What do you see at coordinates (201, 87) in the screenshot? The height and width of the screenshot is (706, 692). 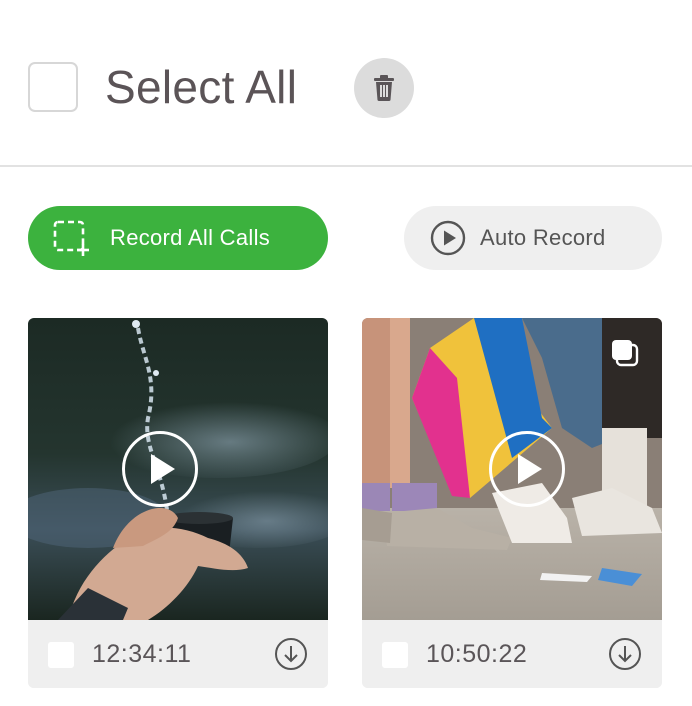 I see `select-all-label: Select All` at bounding box center [201, 87].